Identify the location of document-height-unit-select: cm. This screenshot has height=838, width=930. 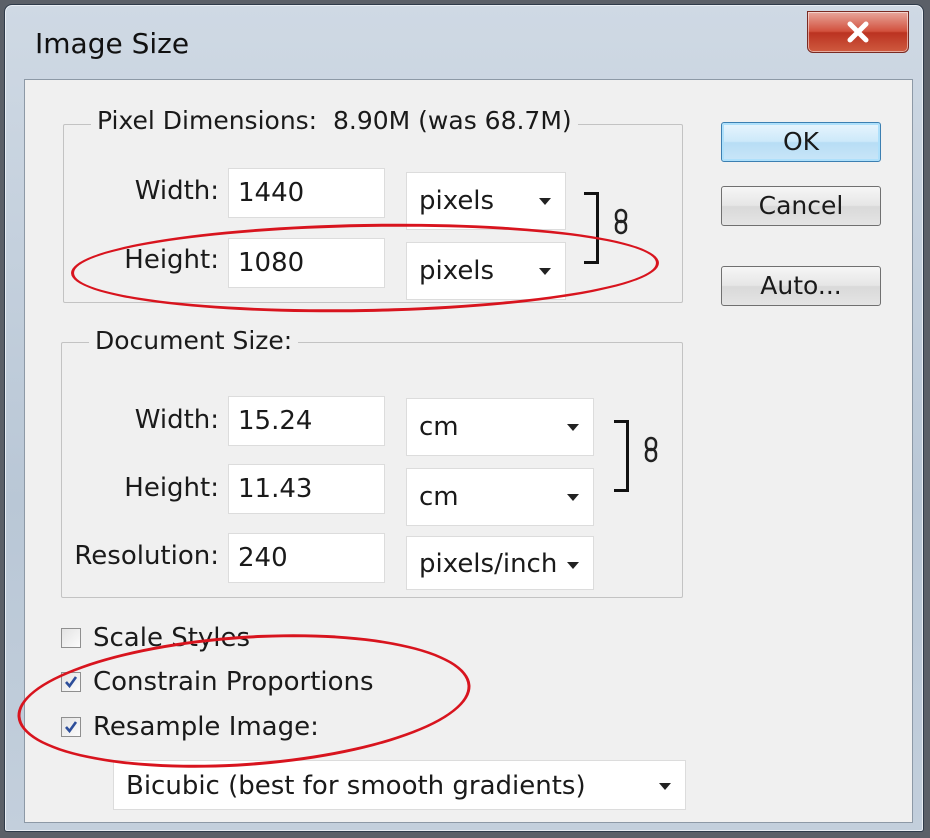
(500, 497).